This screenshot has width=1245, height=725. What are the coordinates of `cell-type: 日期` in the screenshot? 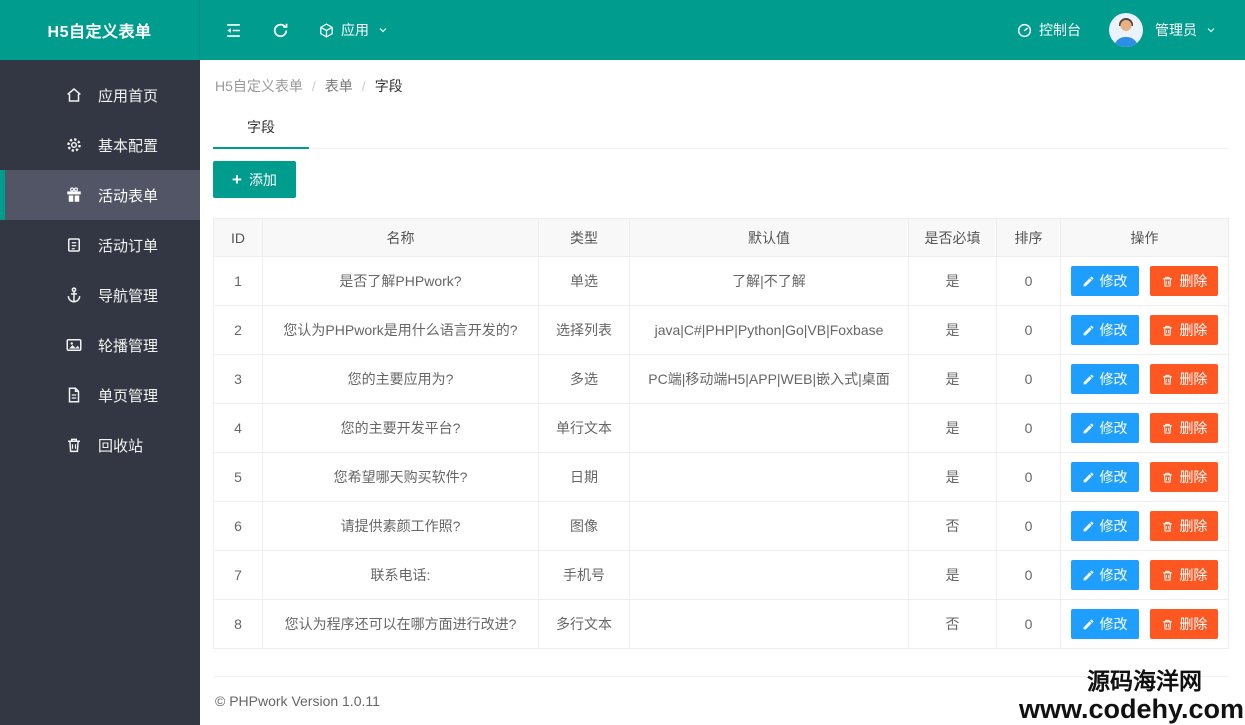 It's located at (584, 477).